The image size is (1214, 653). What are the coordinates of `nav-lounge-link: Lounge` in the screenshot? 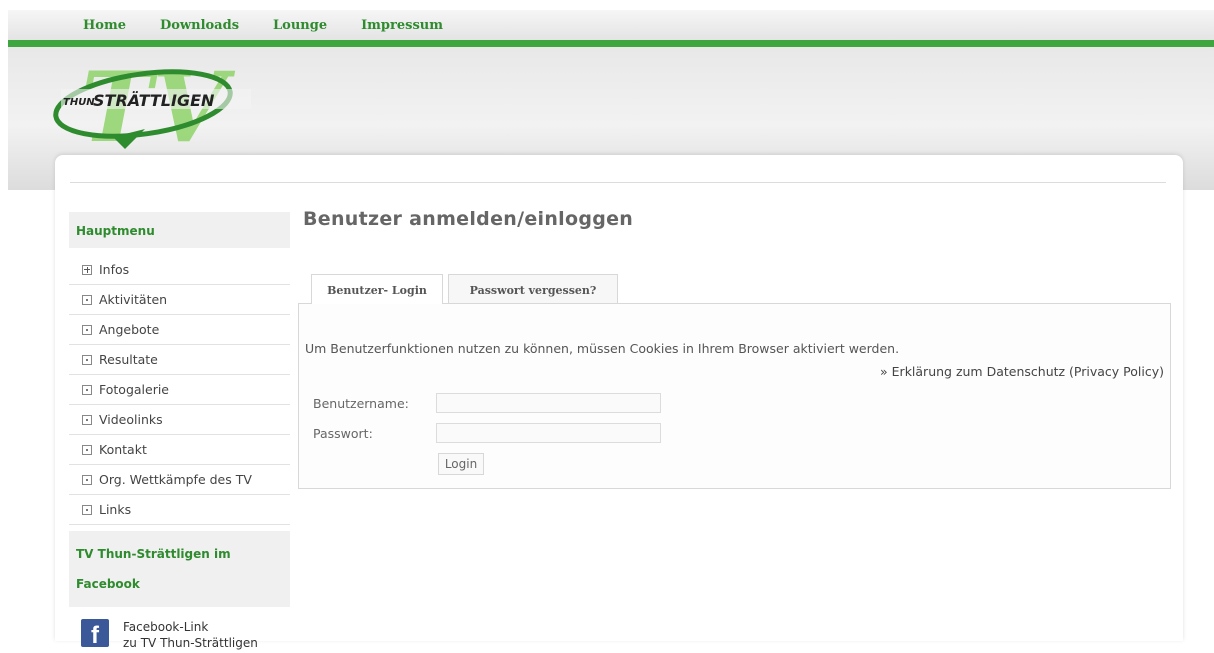 It's located at (300, 25).